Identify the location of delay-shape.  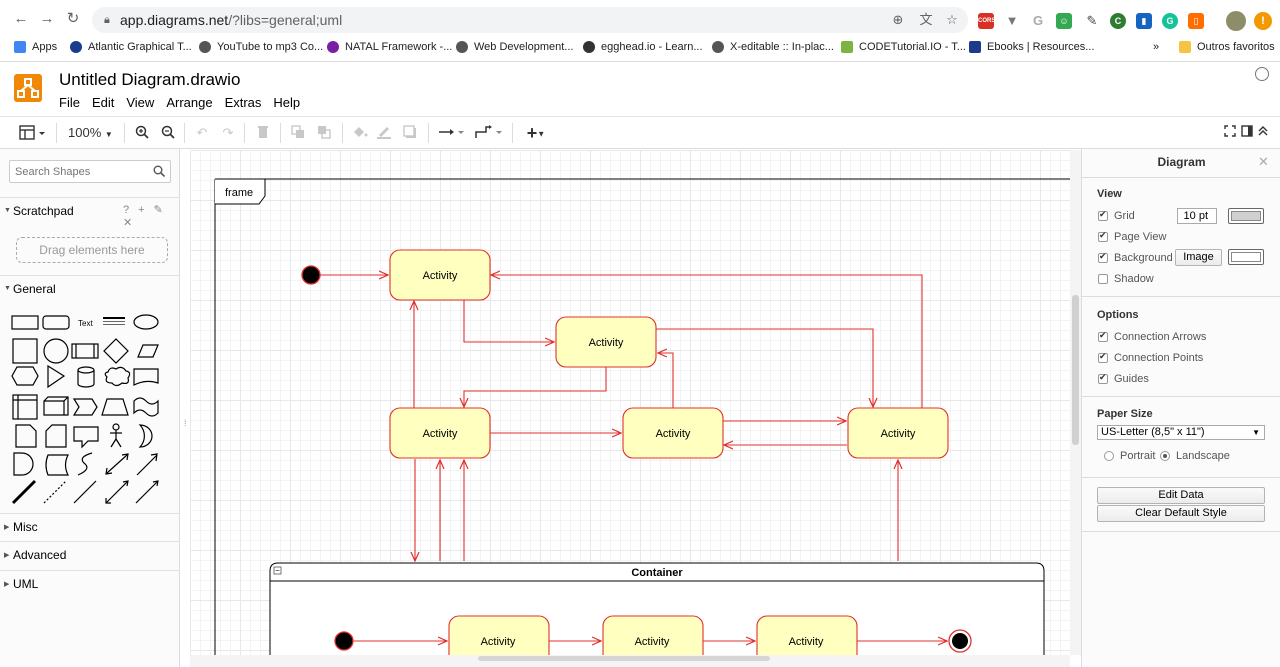
(23, 464).